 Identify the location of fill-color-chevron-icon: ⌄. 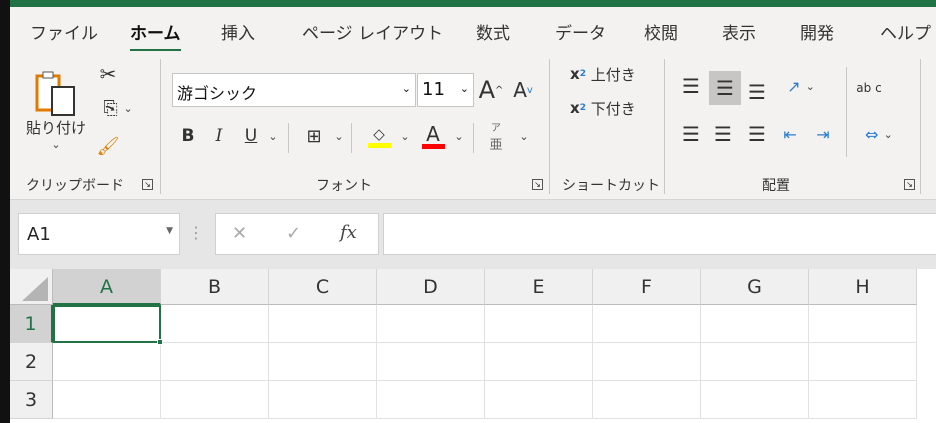
(405, 136).